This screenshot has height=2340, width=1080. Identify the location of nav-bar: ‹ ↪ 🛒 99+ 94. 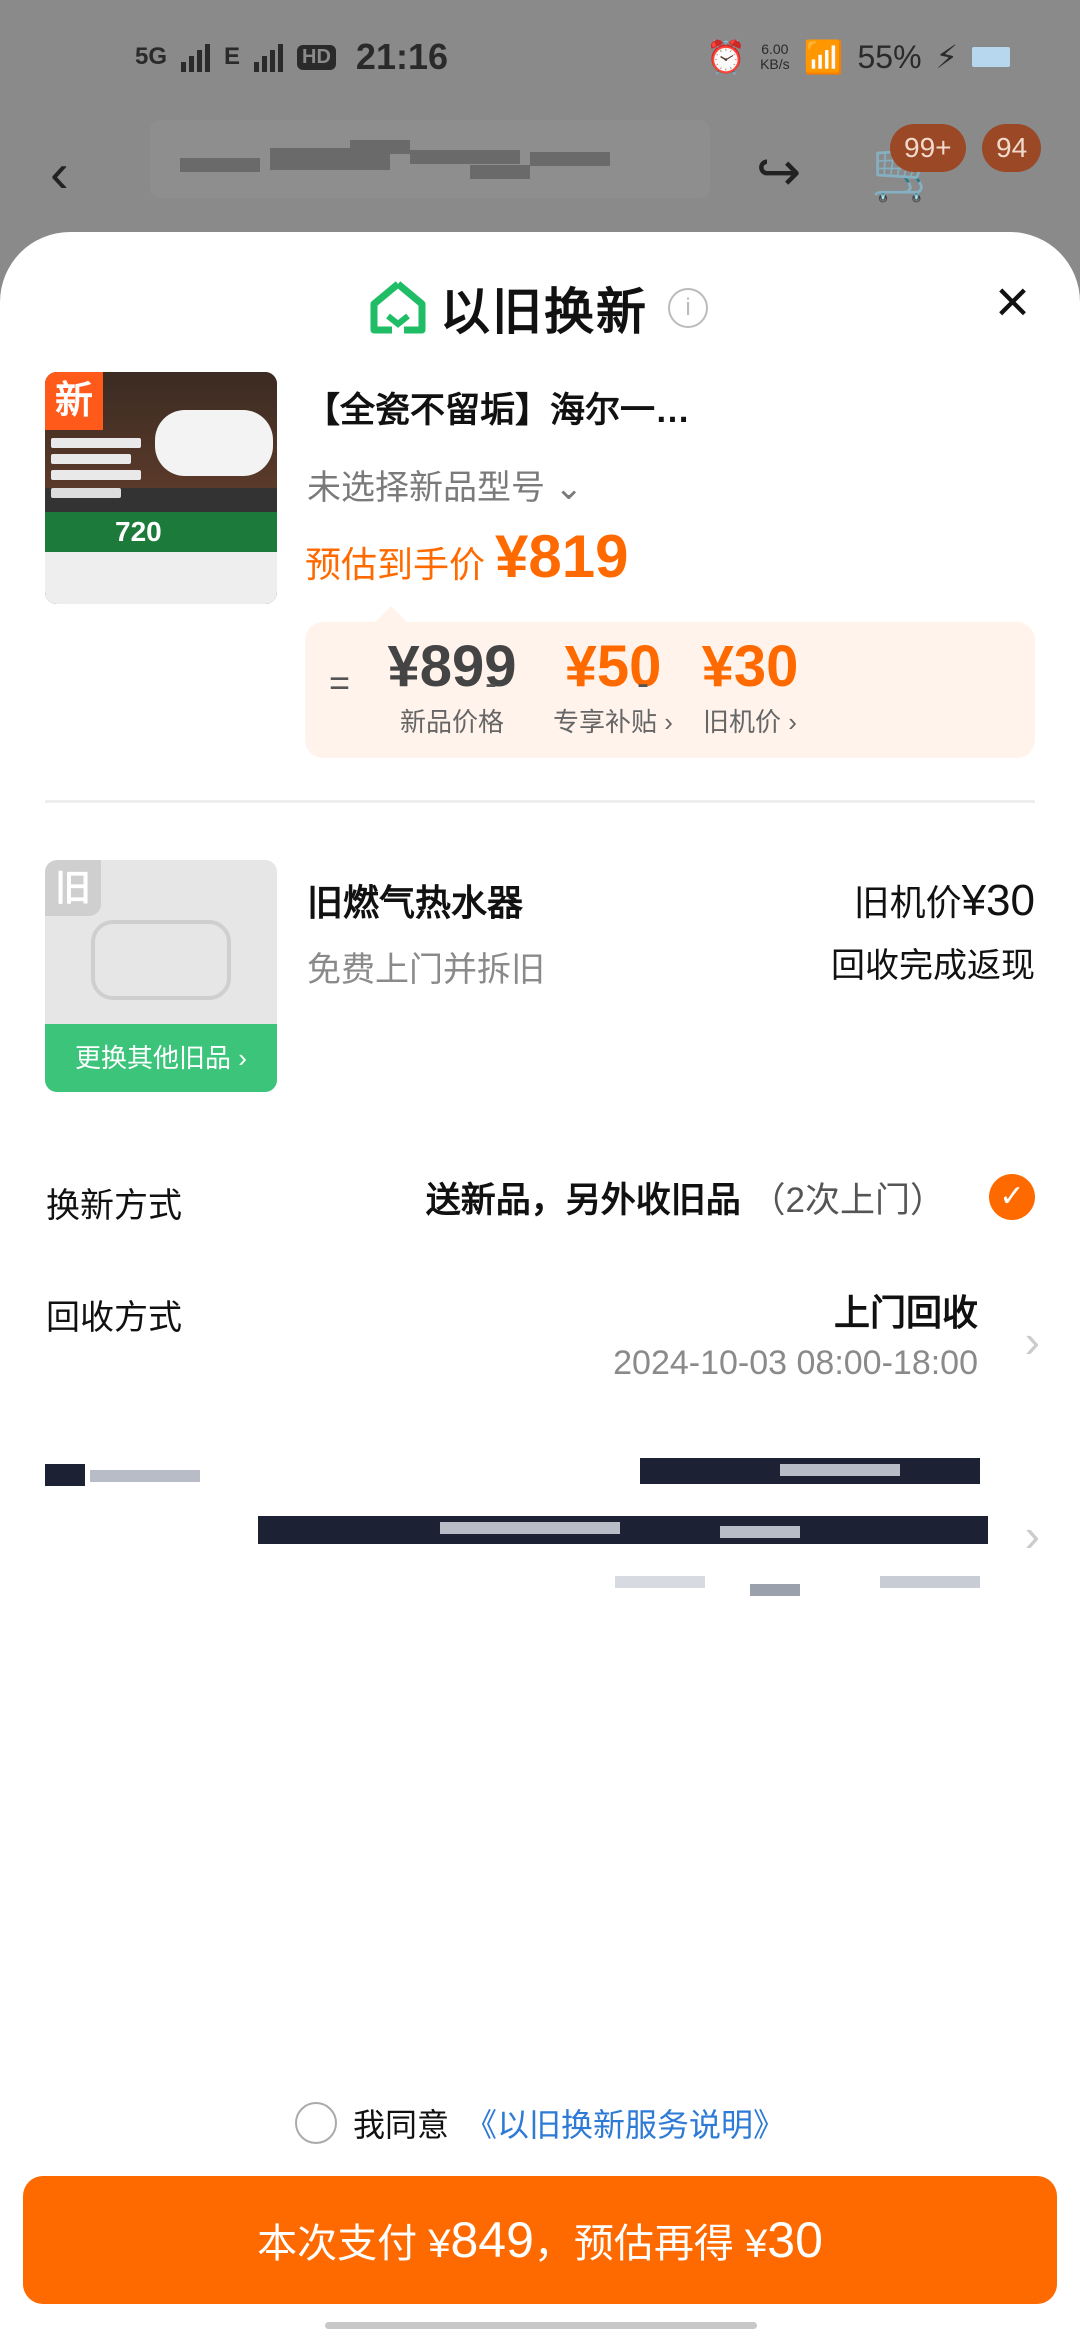
(540, 180).